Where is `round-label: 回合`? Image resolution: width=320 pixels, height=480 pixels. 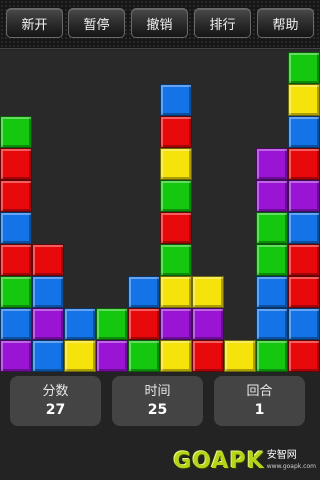
round-label: 回合 is located at coordinates (259, 391).